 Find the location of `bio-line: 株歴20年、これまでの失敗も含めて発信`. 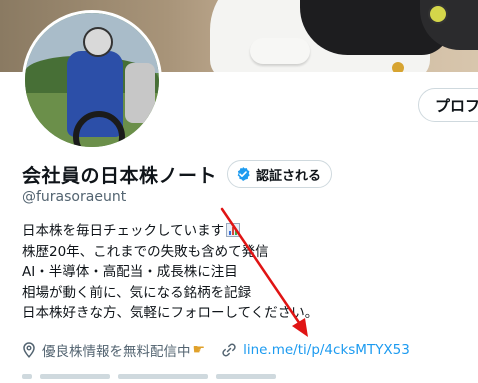

bio-line: 株歴20年、これまでの失敗も含めて発信 is located at coordinates (145, 251).